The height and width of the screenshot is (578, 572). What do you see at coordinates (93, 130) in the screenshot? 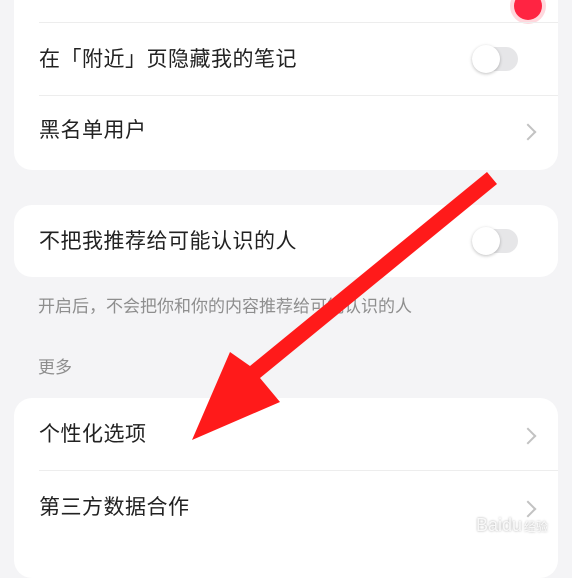
I see `blacklist-label: 黑名单用户` at bounding box center [93, 130].